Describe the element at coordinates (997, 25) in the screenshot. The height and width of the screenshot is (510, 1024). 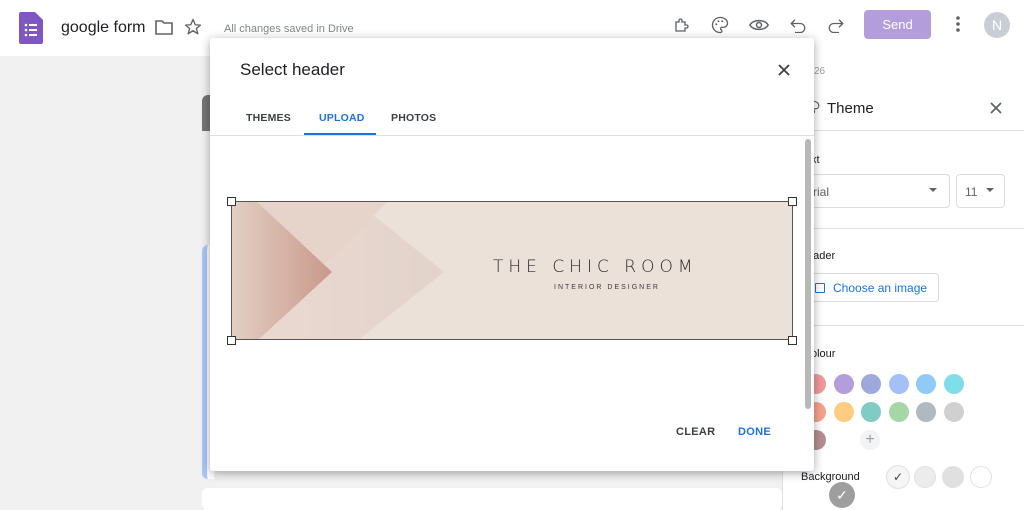
I see `avatar: N` at that location.